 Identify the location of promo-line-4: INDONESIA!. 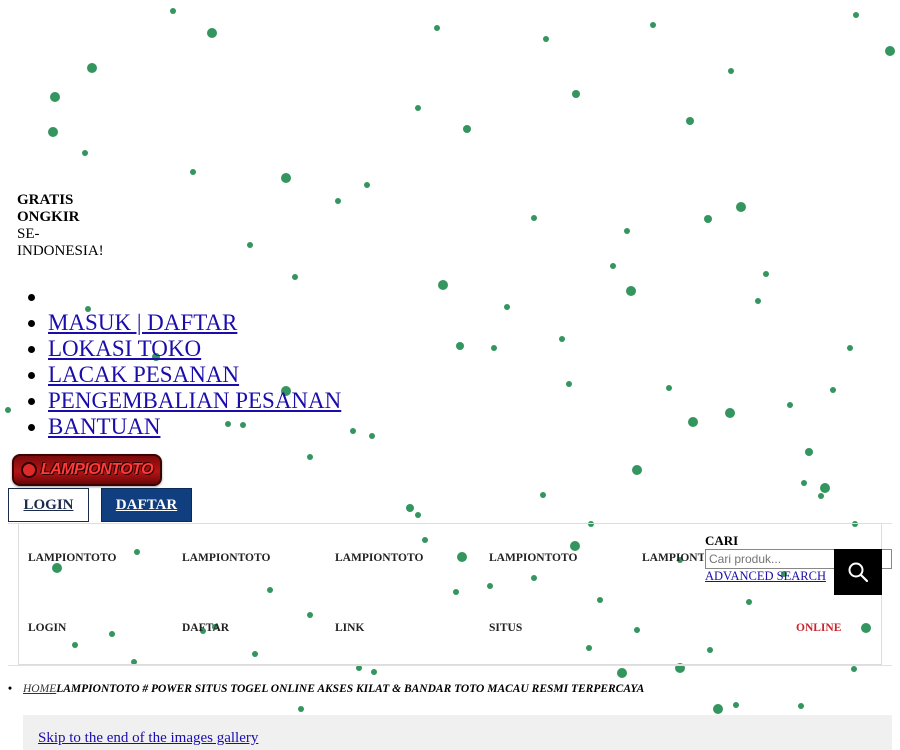
(60, 251).